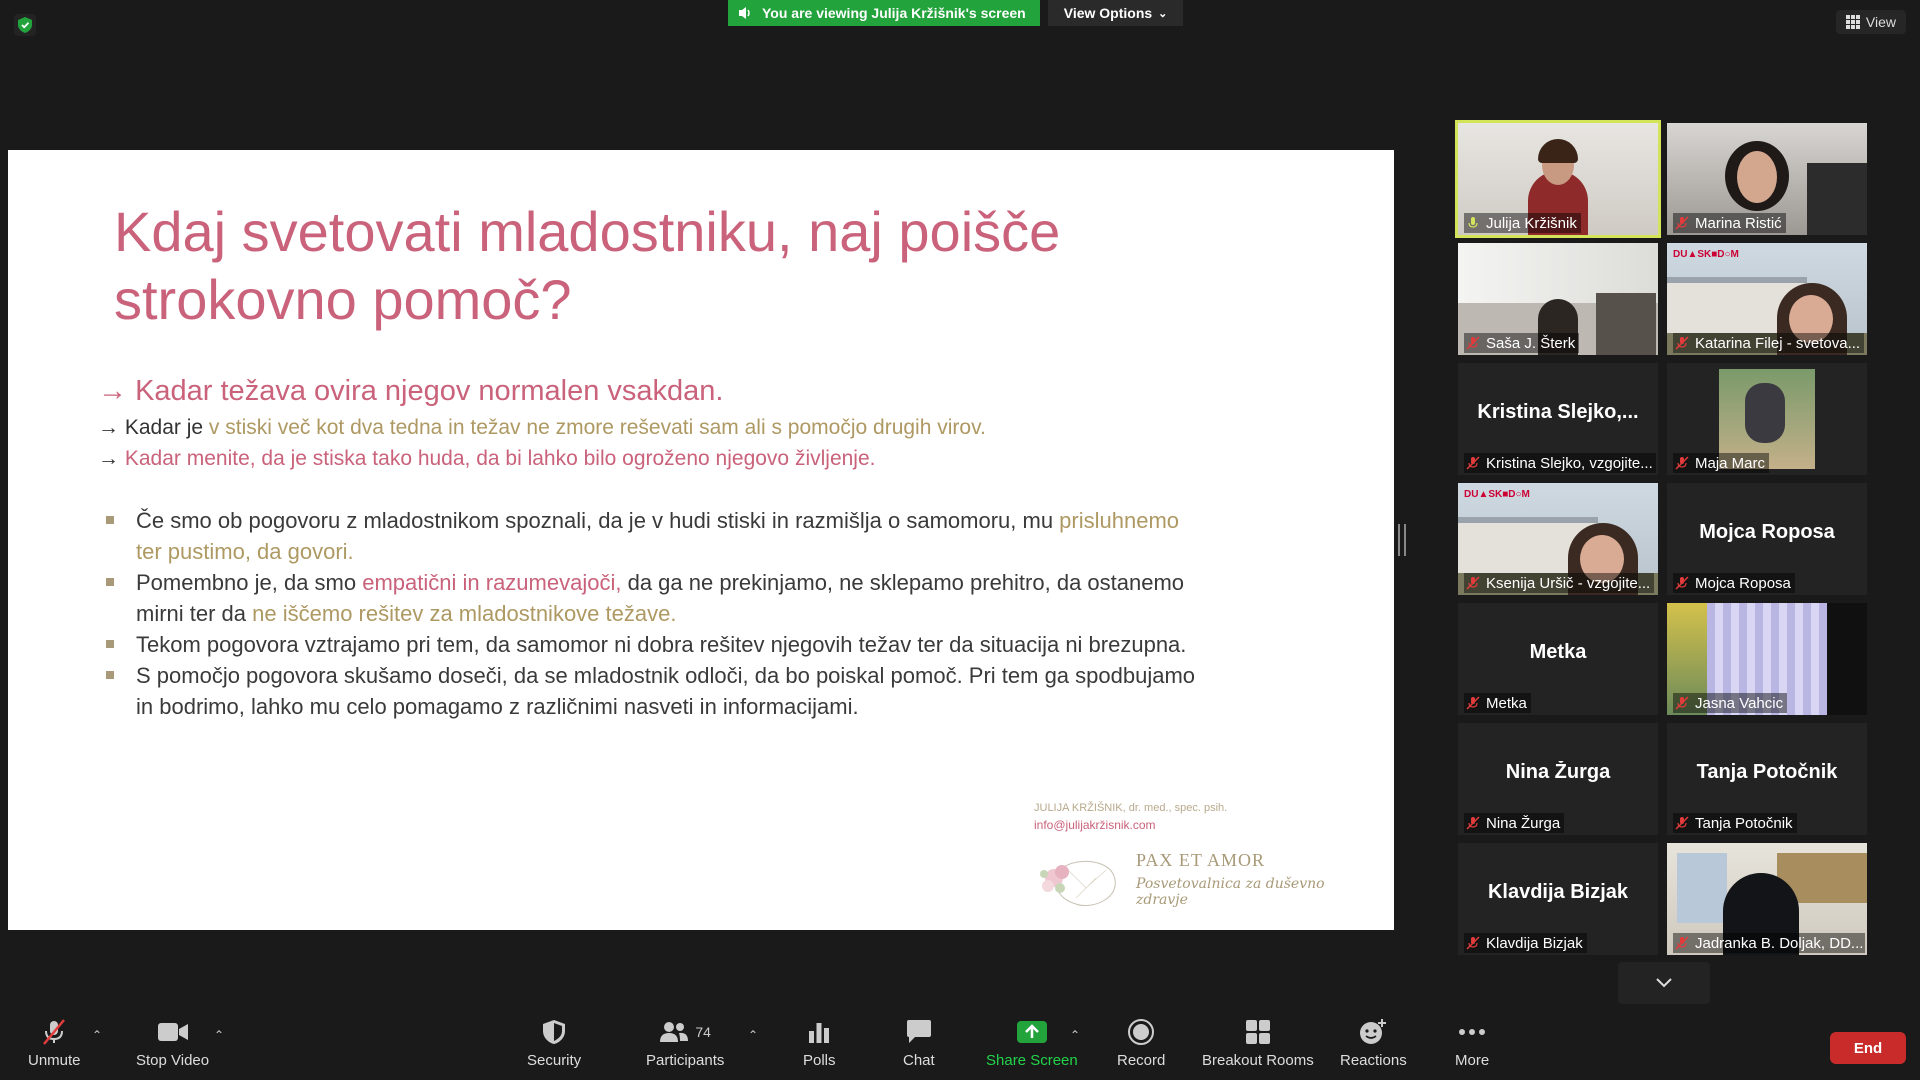  Describe the element at coordinates (166, 427) in the screenshot. I see `sub1-plain: Kadar je` at that location.